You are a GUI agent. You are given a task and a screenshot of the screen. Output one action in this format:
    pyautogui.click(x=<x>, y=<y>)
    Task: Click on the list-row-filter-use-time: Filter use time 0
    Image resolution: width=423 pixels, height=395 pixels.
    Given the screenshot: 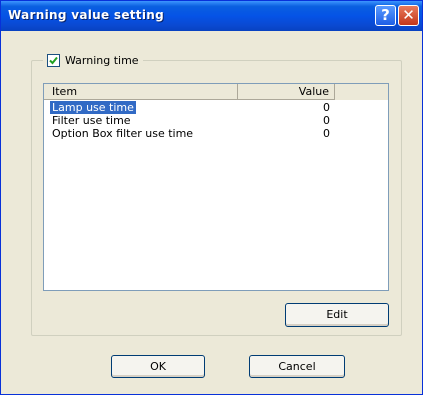 What is the action you would take?
    pyautogui.click(x=216, y=120)
    